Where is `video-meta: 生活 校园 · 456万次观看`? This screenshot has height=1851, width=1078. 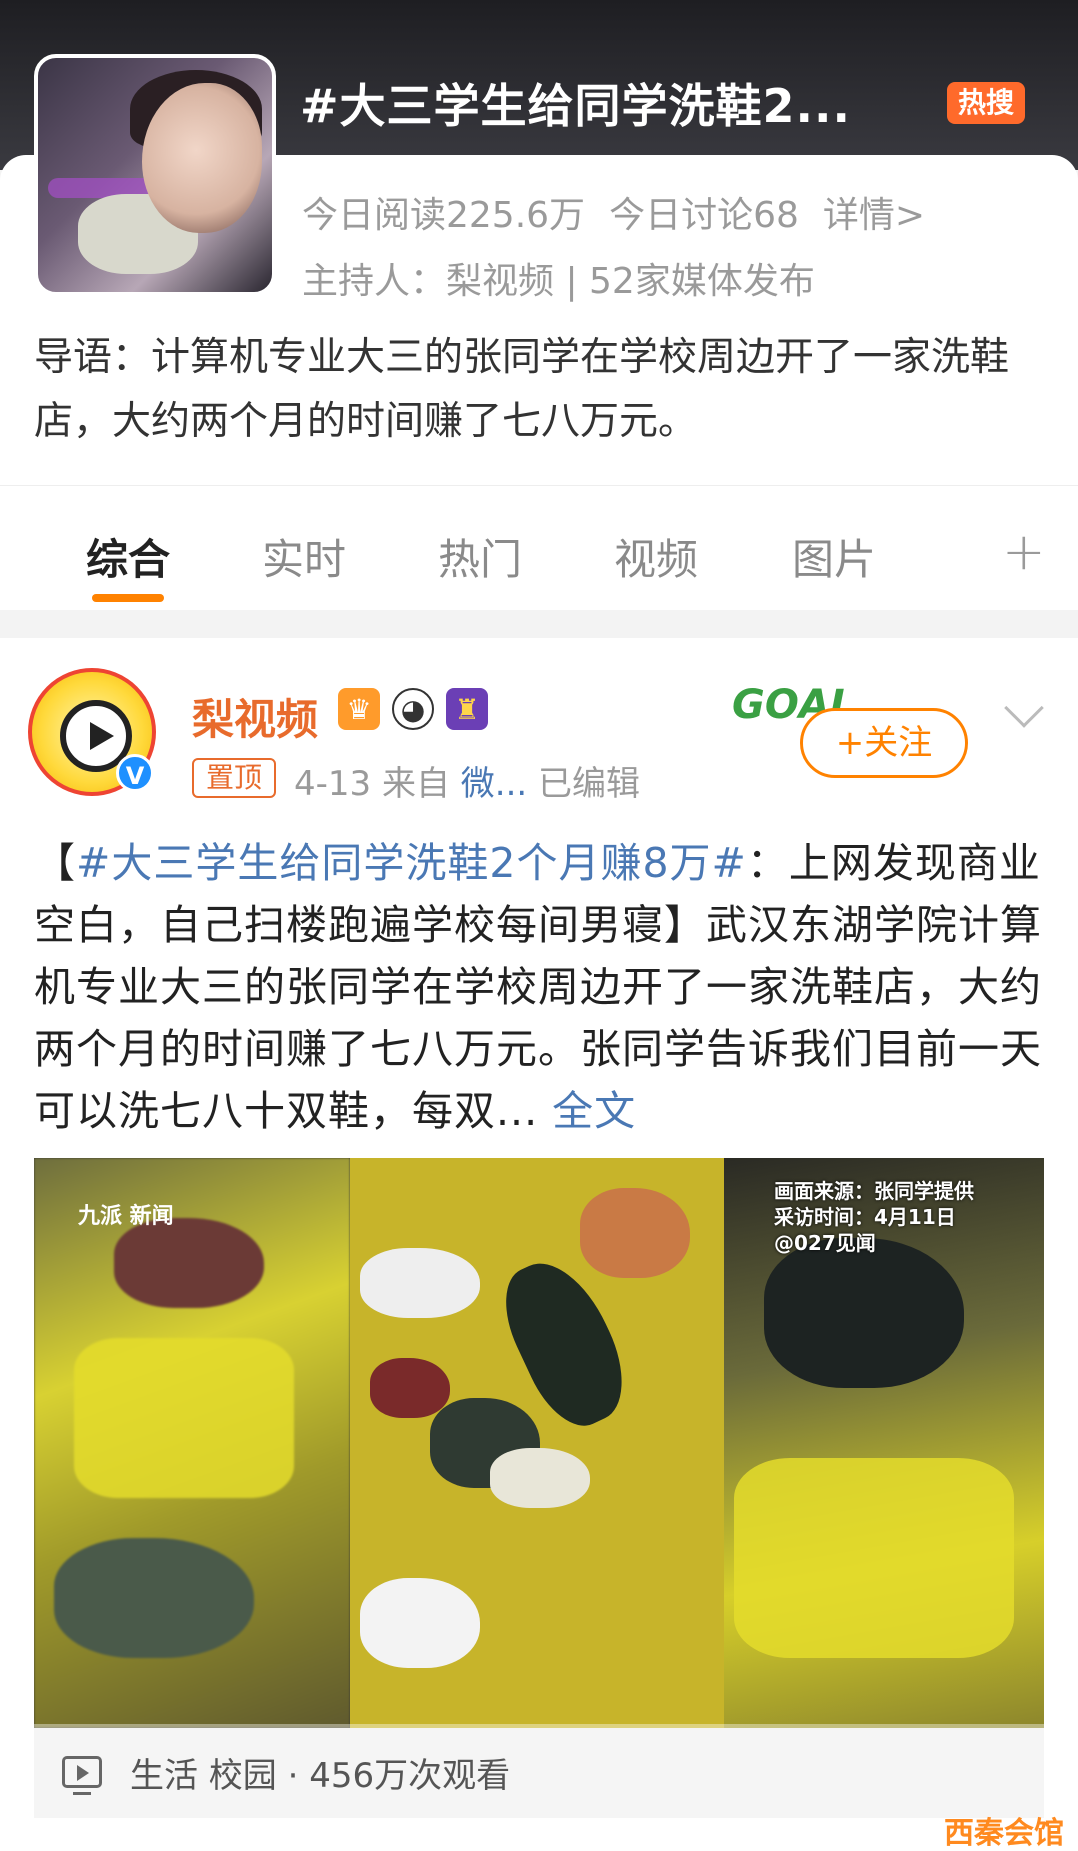
video-meta: 生活 校园 · 456万次观看 is located at coordinates (320, 1776).